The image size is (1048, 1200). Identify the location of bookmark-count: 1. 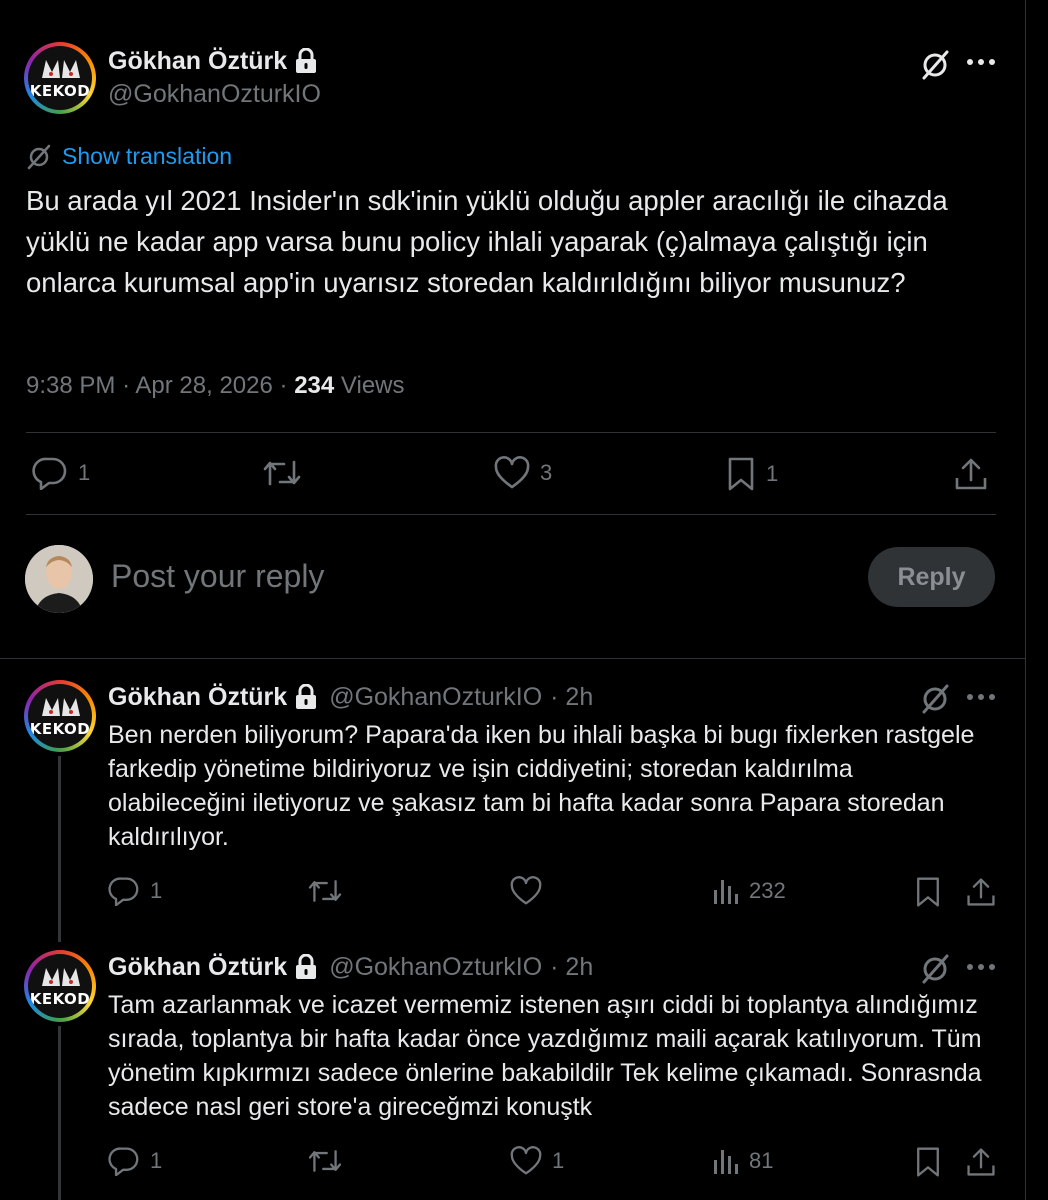
(772, 473).